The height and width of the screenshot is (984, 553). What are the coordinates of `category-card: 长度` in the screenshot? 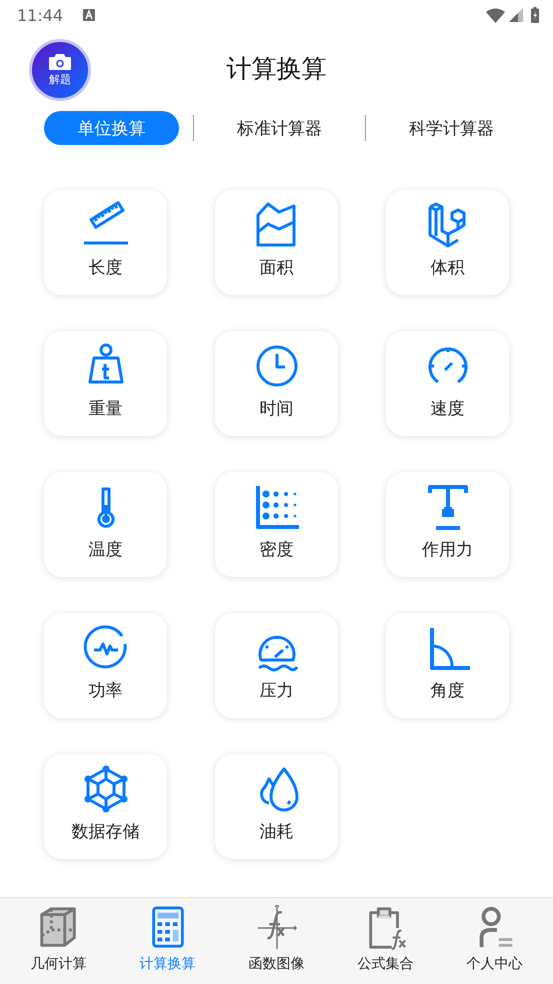 It's located at (105, 242).